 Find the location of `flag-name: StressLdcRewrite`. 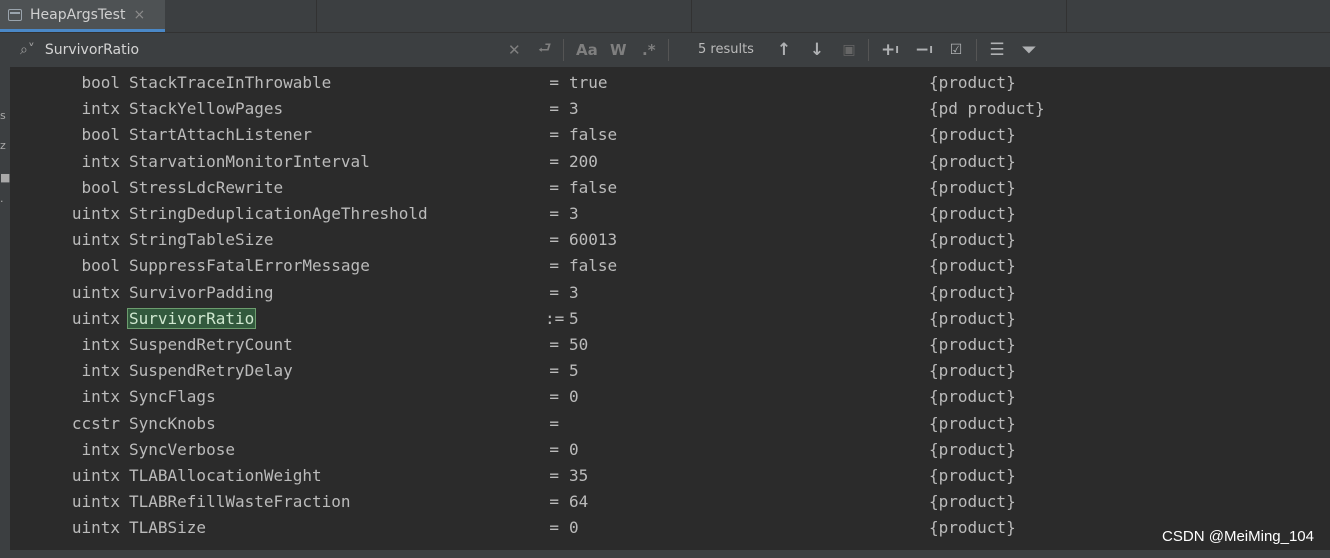

flag-name: StressLdcRewrite is located at coordinates (206, 187).